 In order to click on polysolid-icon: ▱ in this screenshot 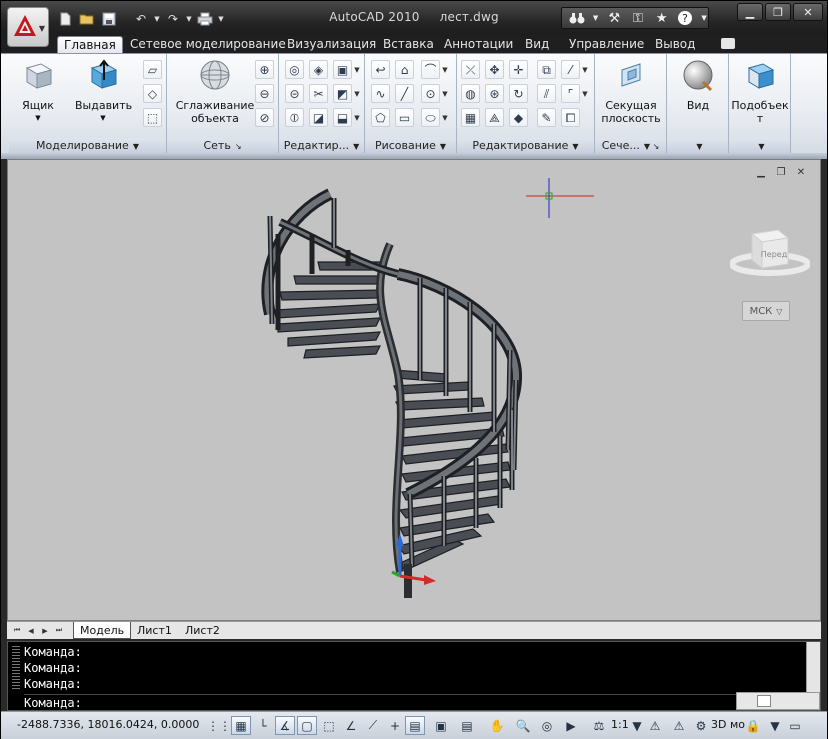, I will do `click(152, 69)`.